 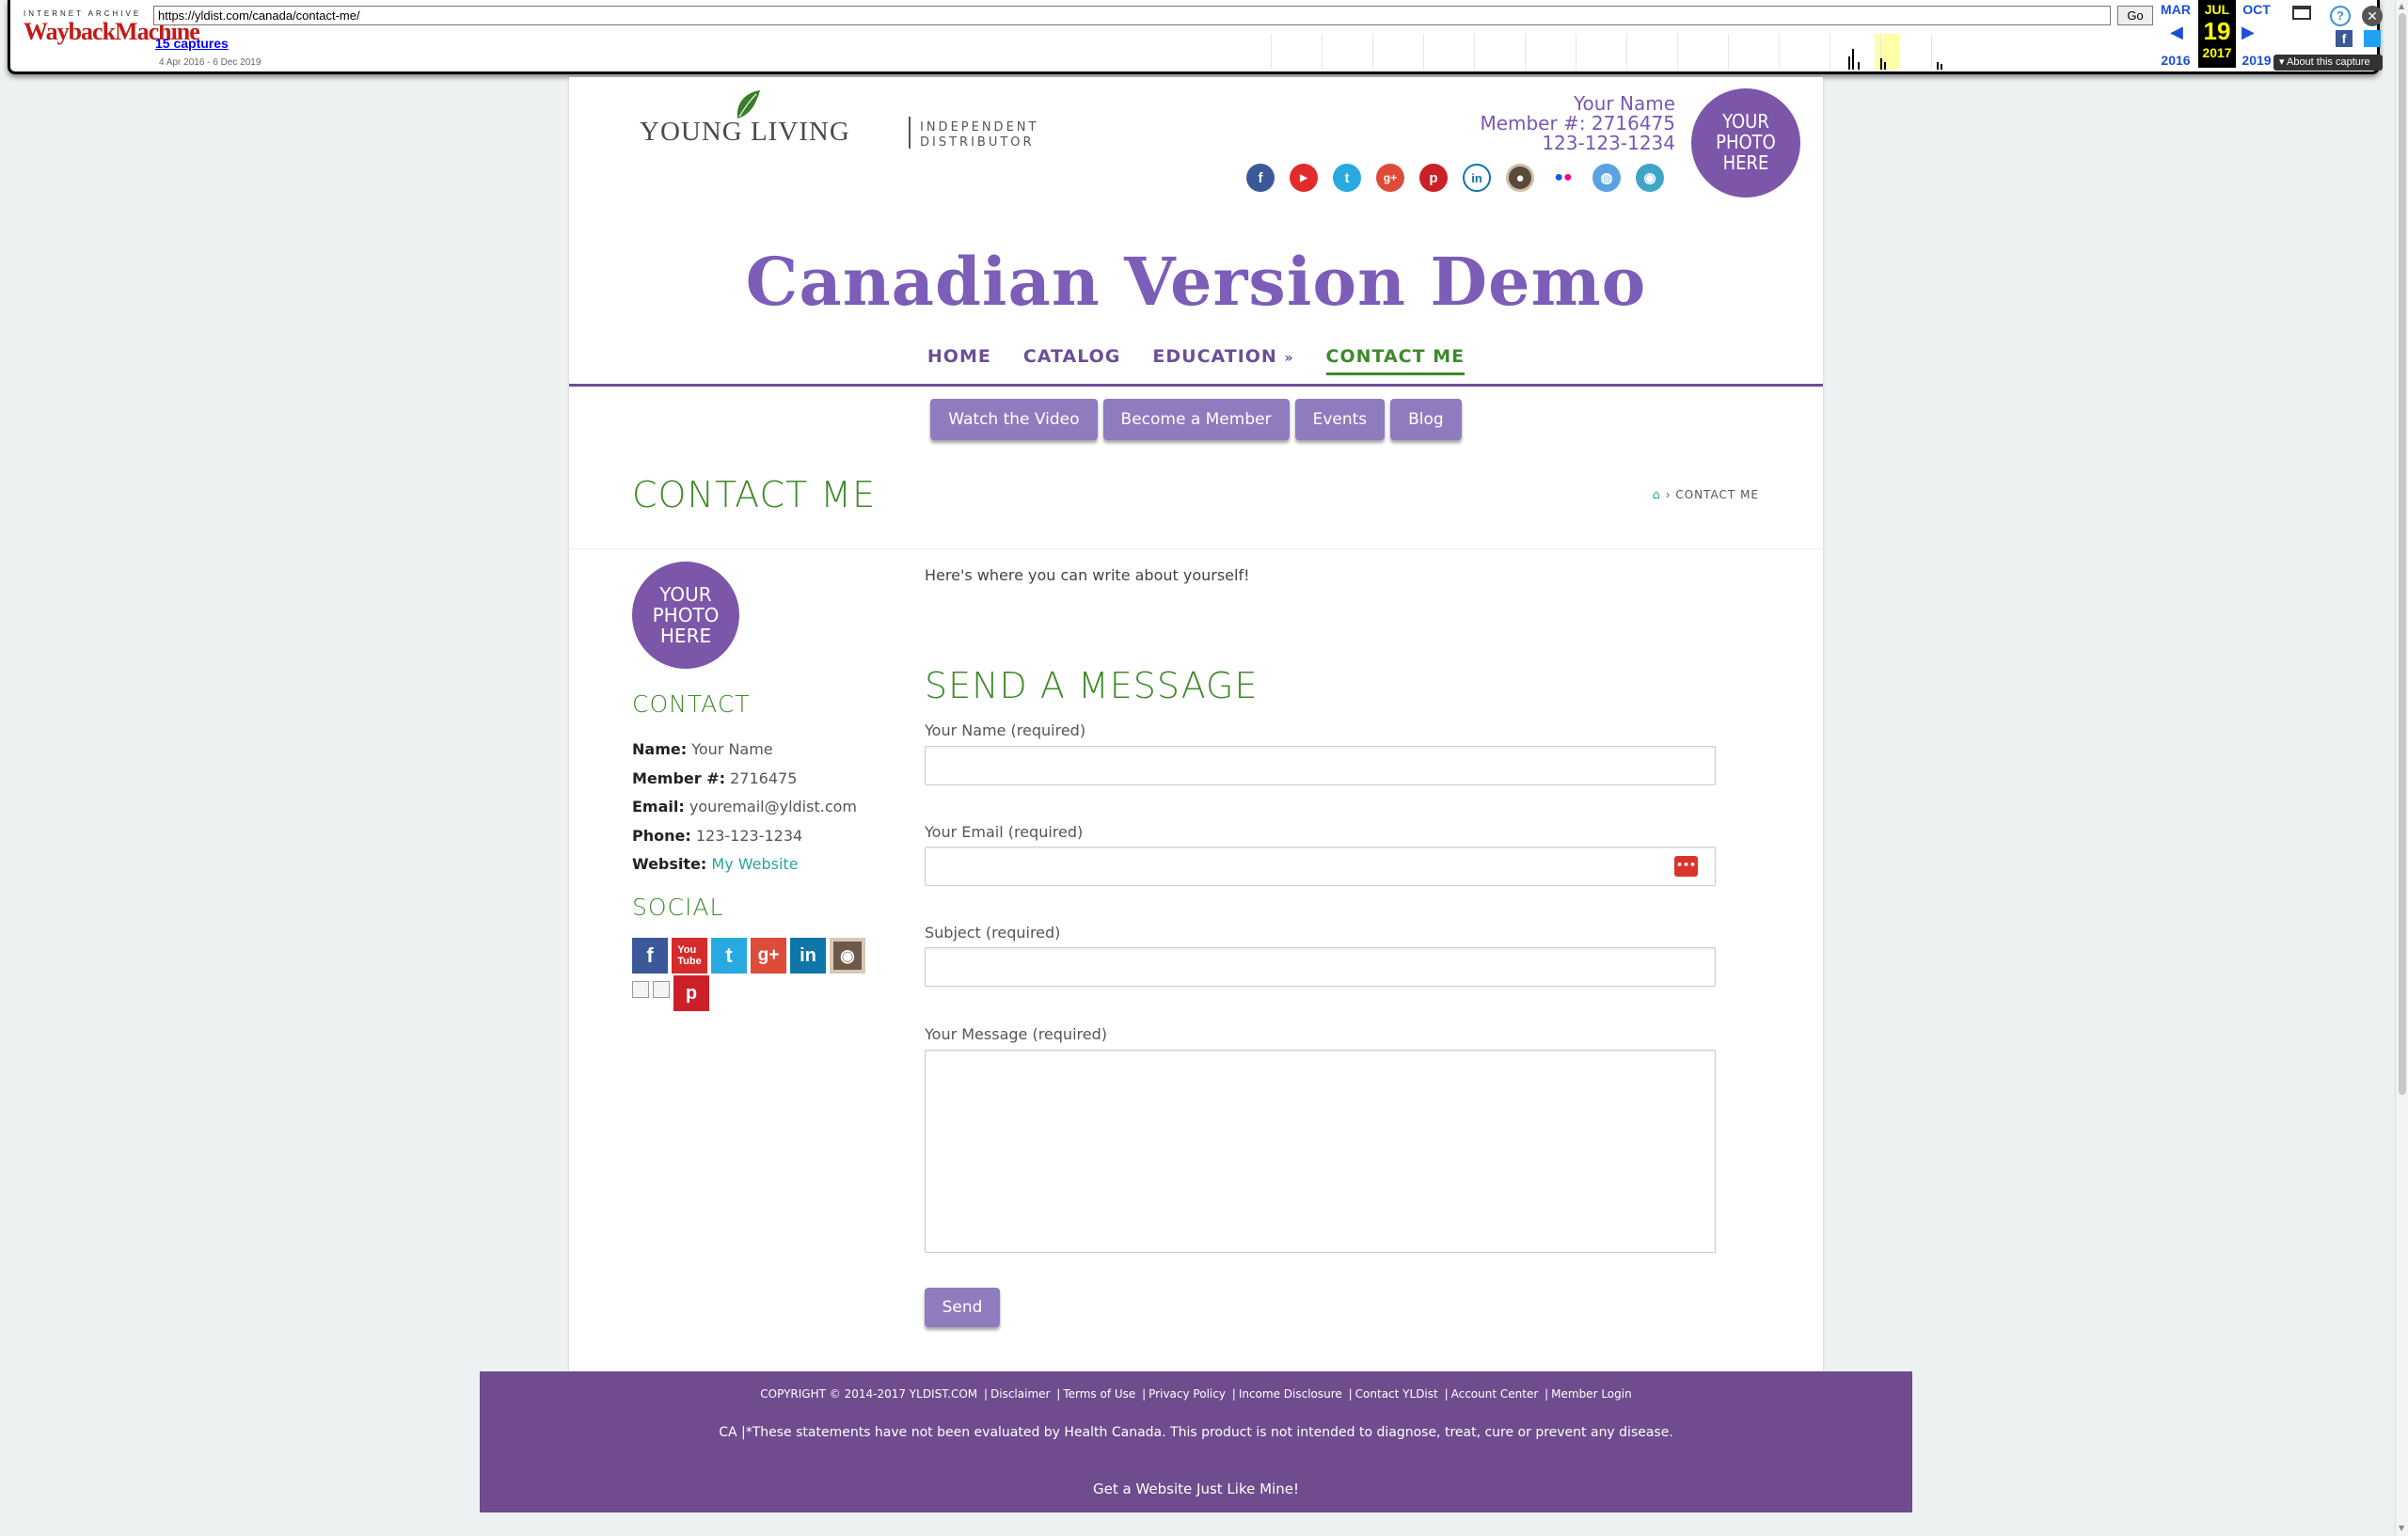 I want to click on youtube-icon: You Tube, so click(x=690, y=956).